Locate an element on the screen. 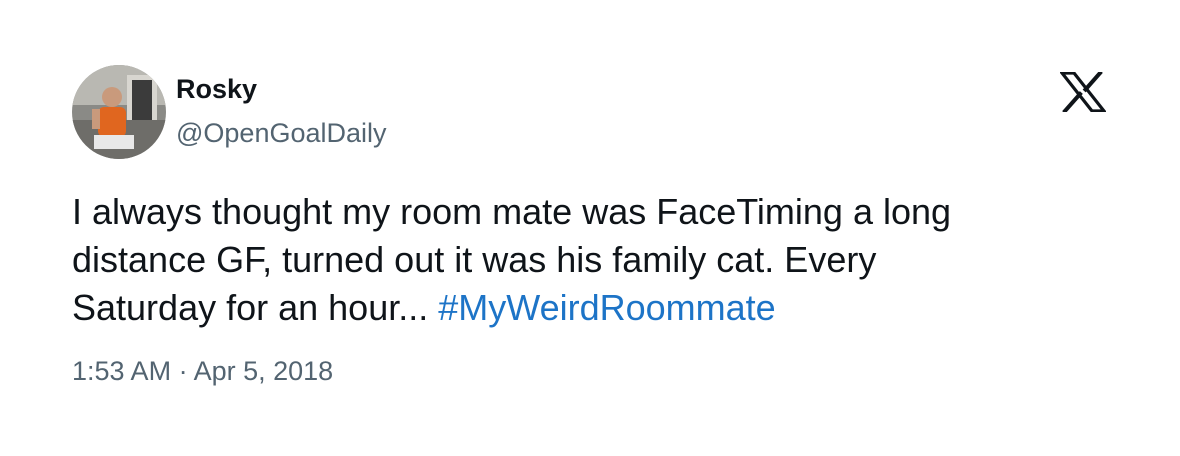 Image resolution: width=1180 pixels, height=456 pixels. tweet-text-line: Saturday for an hour... #MyWeirdRoommate is located at coordinates (592, 308).